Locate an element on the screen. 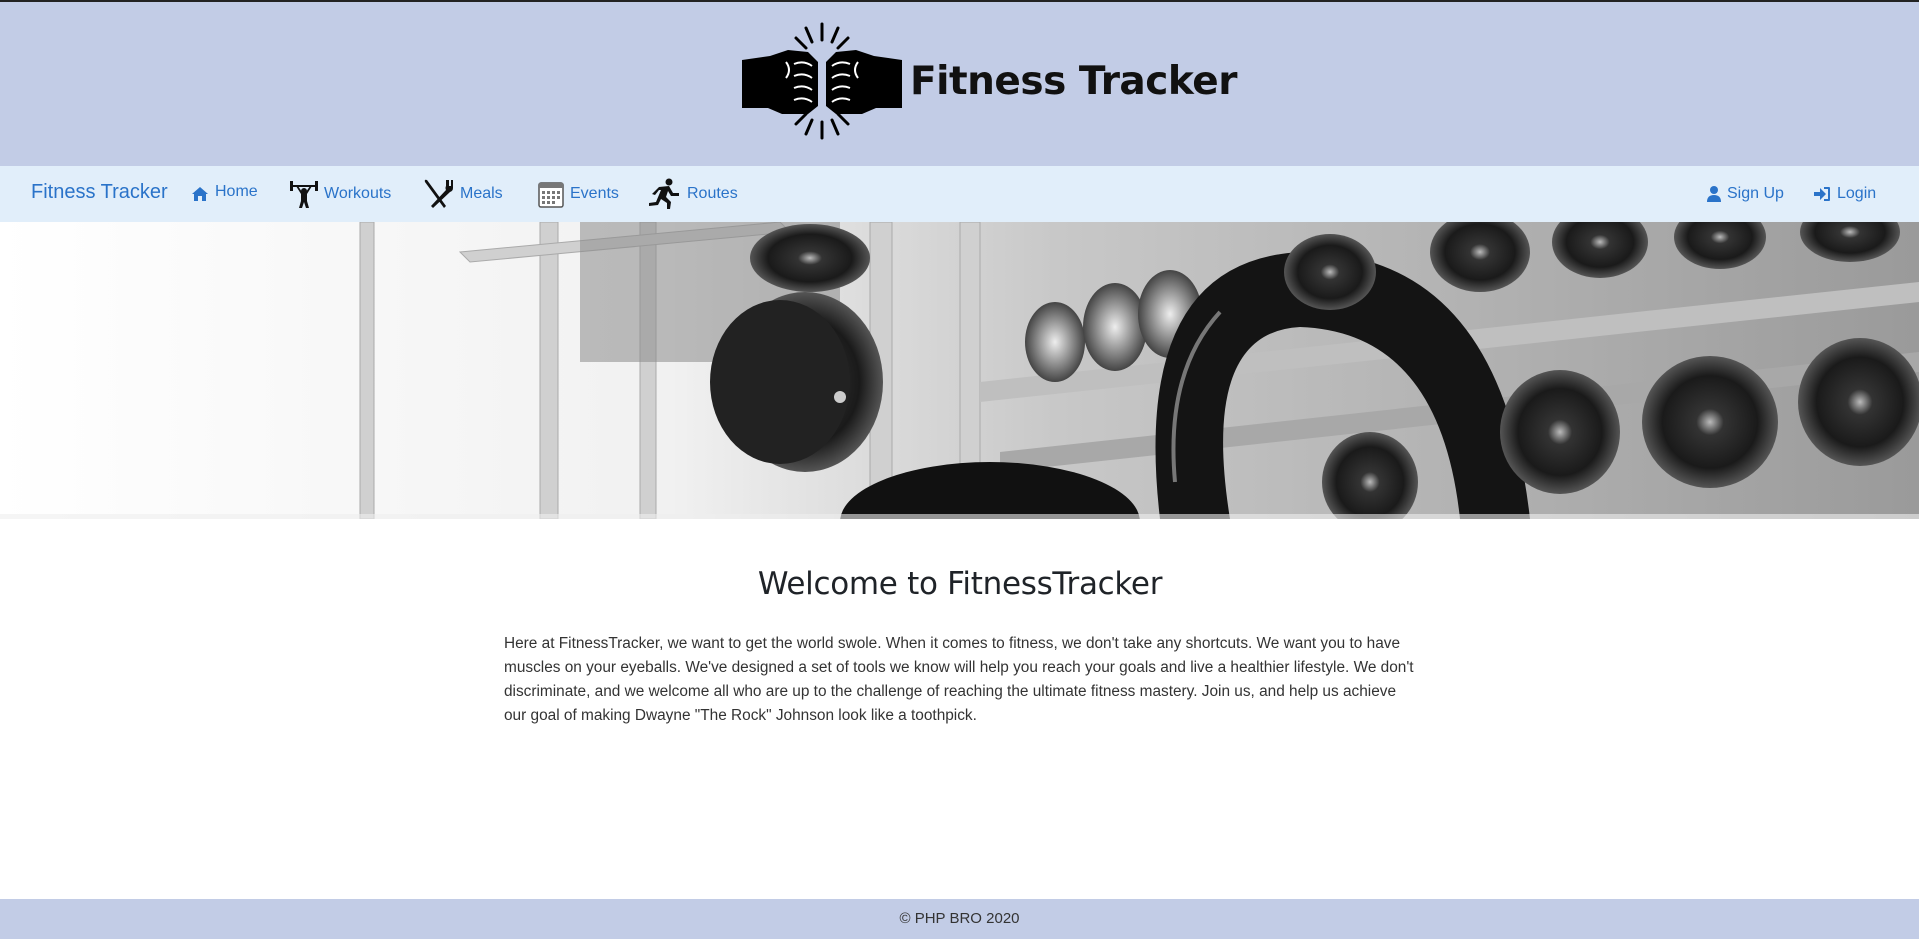 This screenshot has width=1919, height=939. user-icon is located at coordinates (1714, 194).